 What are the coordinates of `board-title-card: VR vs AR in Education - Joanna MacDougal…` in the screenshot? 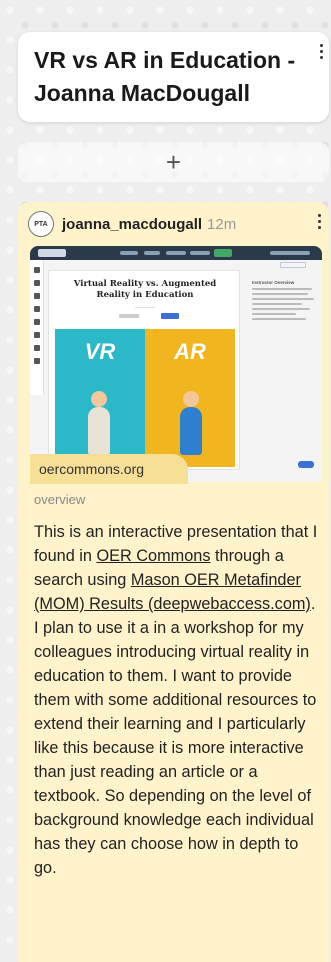 It's located at (173, 77).